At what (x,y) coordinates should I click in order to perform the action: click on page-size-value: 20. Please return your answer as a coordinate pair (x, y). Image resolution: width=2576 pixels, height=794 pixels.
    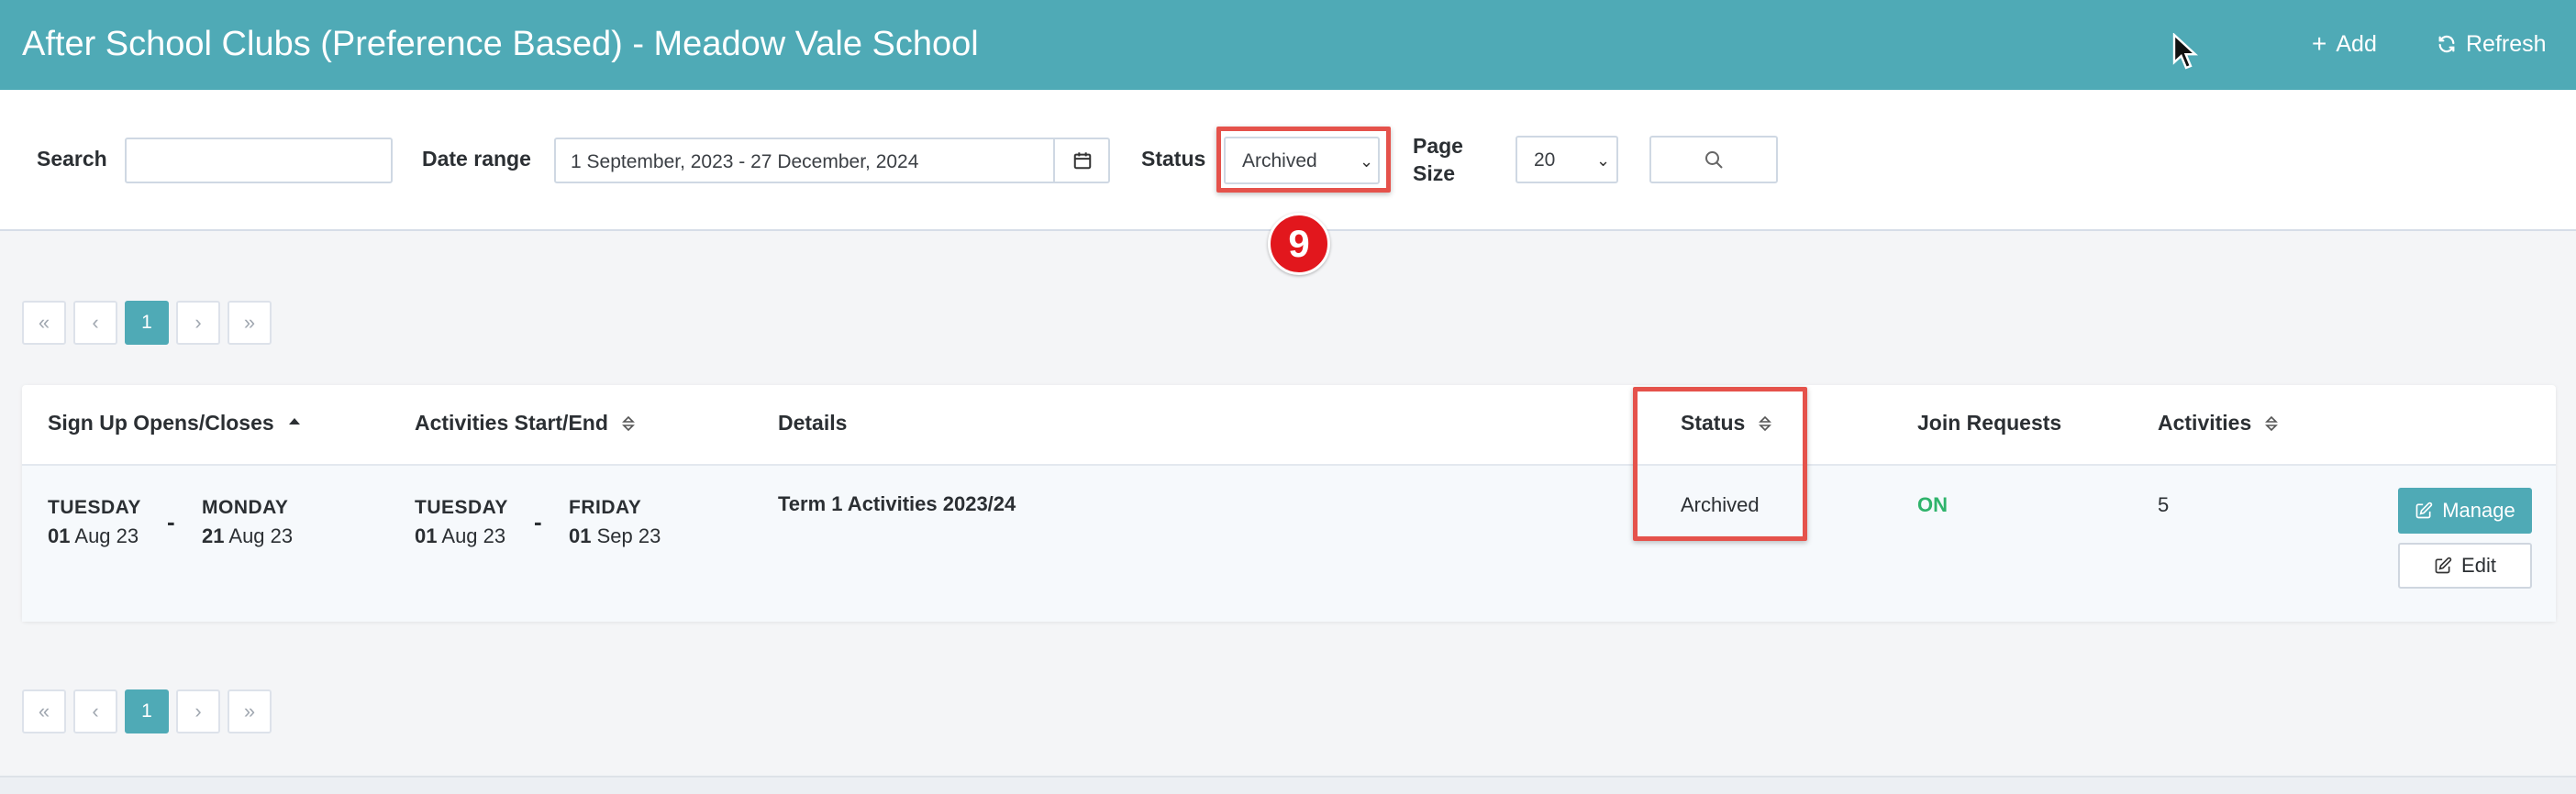
    Looking at the image, I should click on (1545, 160).